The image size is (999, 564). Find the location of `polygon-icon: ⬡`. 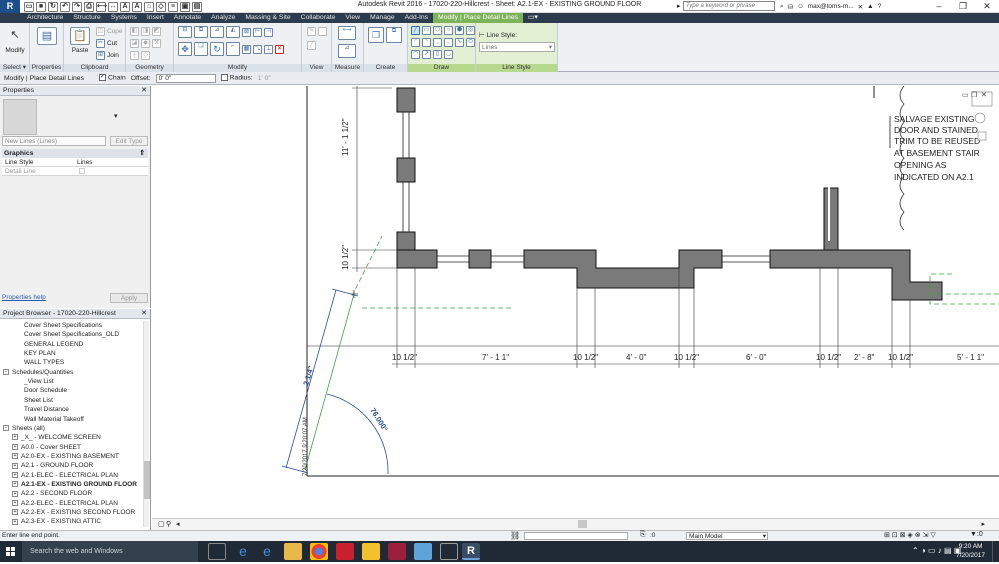

polygon-icon: ⬡ is located at coordinates (437, 30).